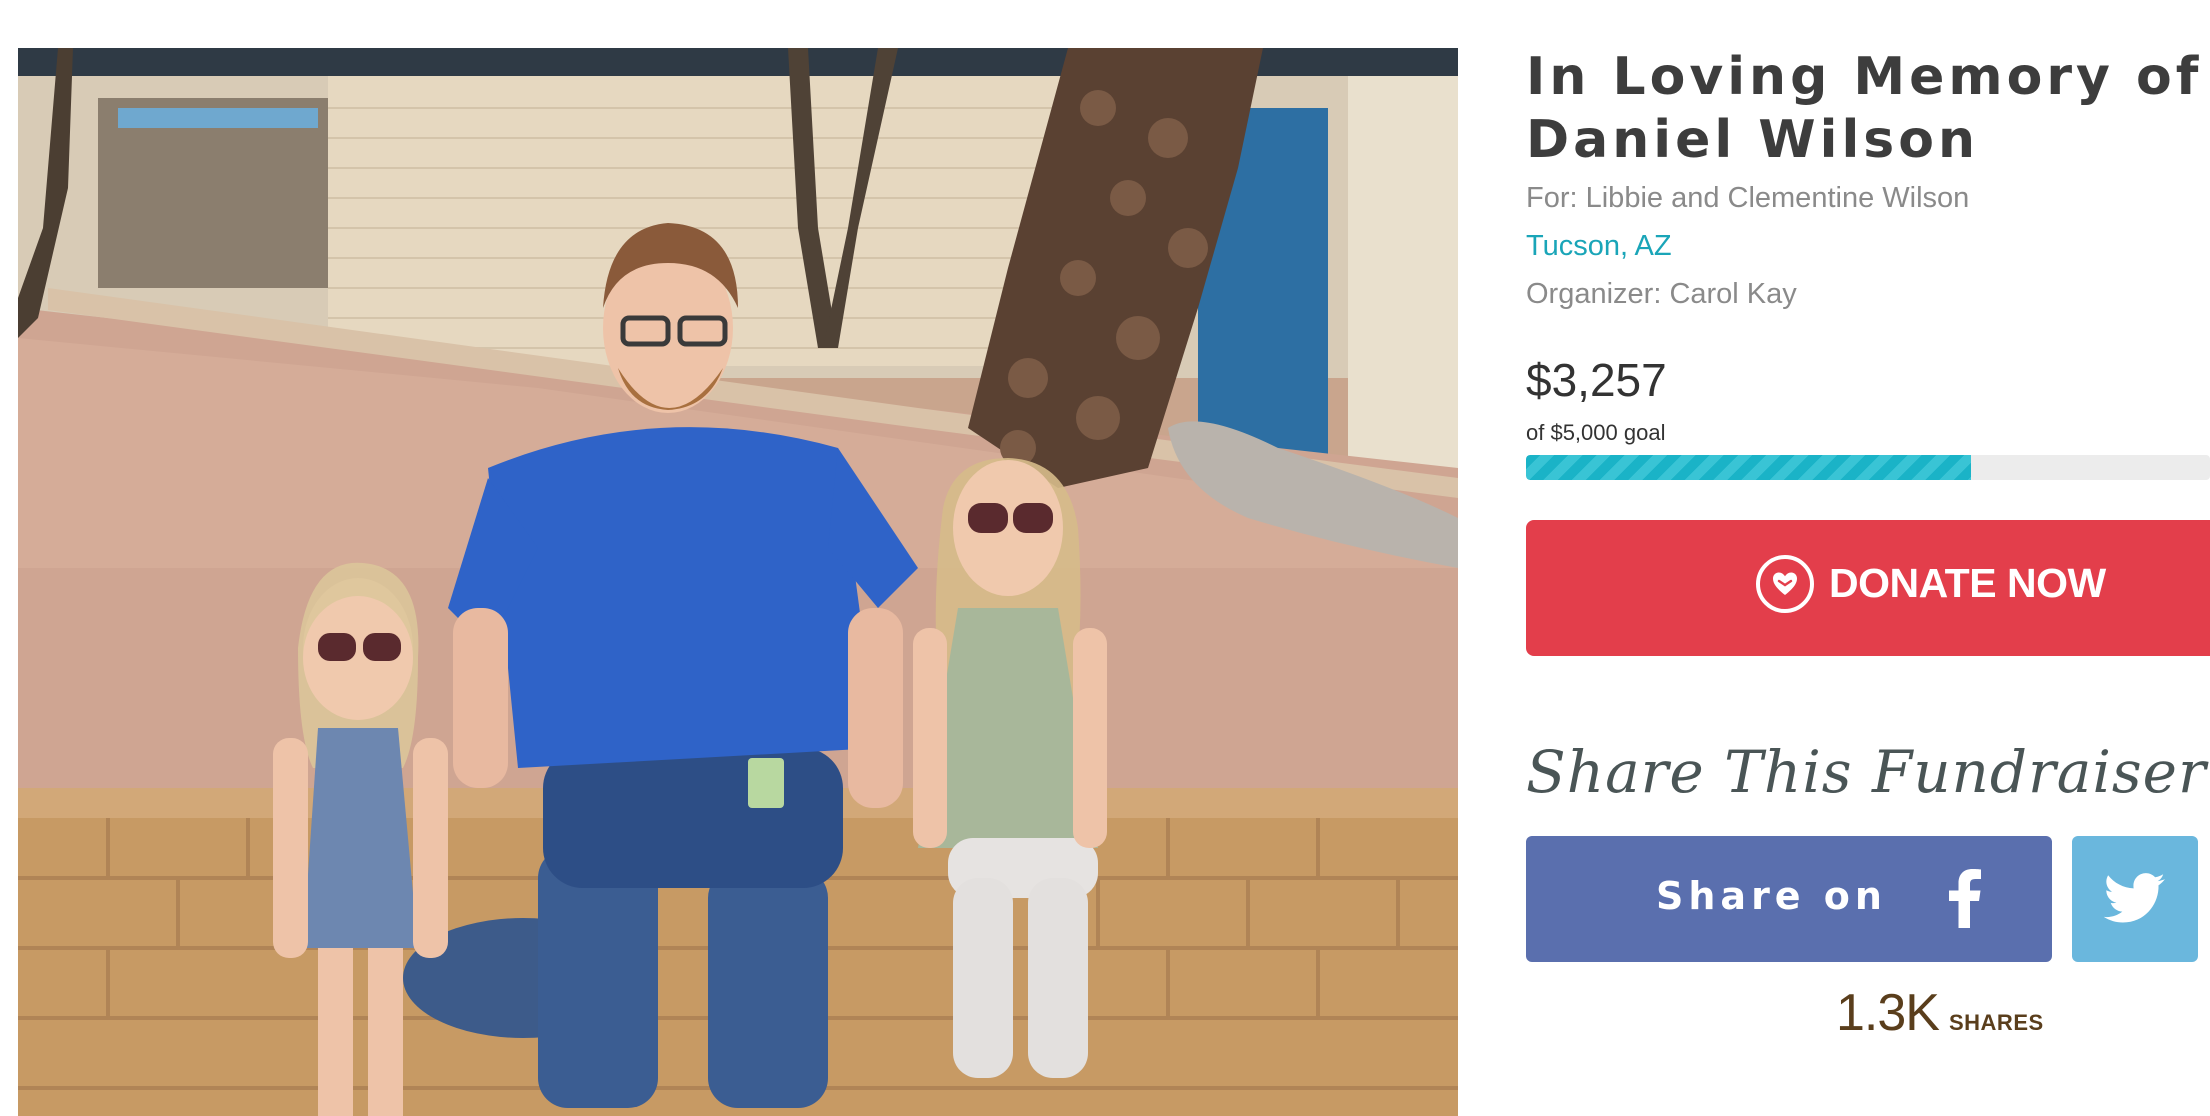 The height and width of the screenshot is (1116, 2210). I want to click on twitter-bird-icon, so click(2134, 898).